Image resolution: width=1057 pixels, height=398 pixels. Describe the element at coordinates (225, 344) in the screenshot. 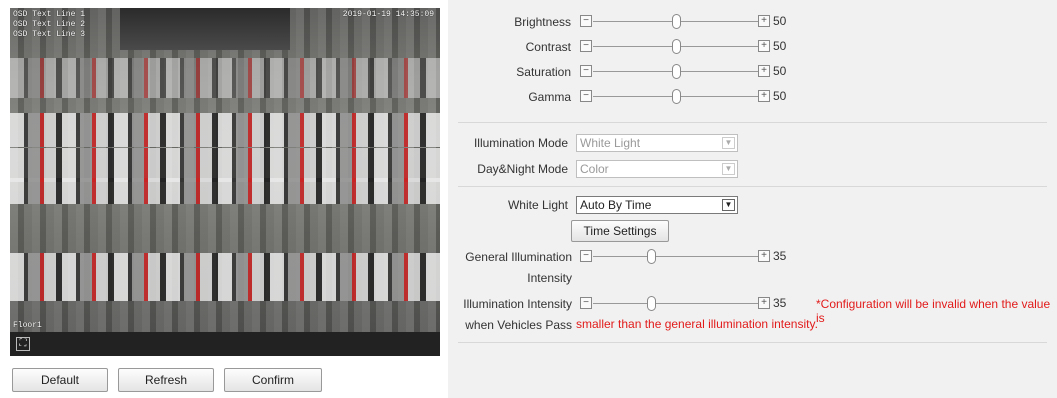

I see `video-toolbar: ⛶` at that location.